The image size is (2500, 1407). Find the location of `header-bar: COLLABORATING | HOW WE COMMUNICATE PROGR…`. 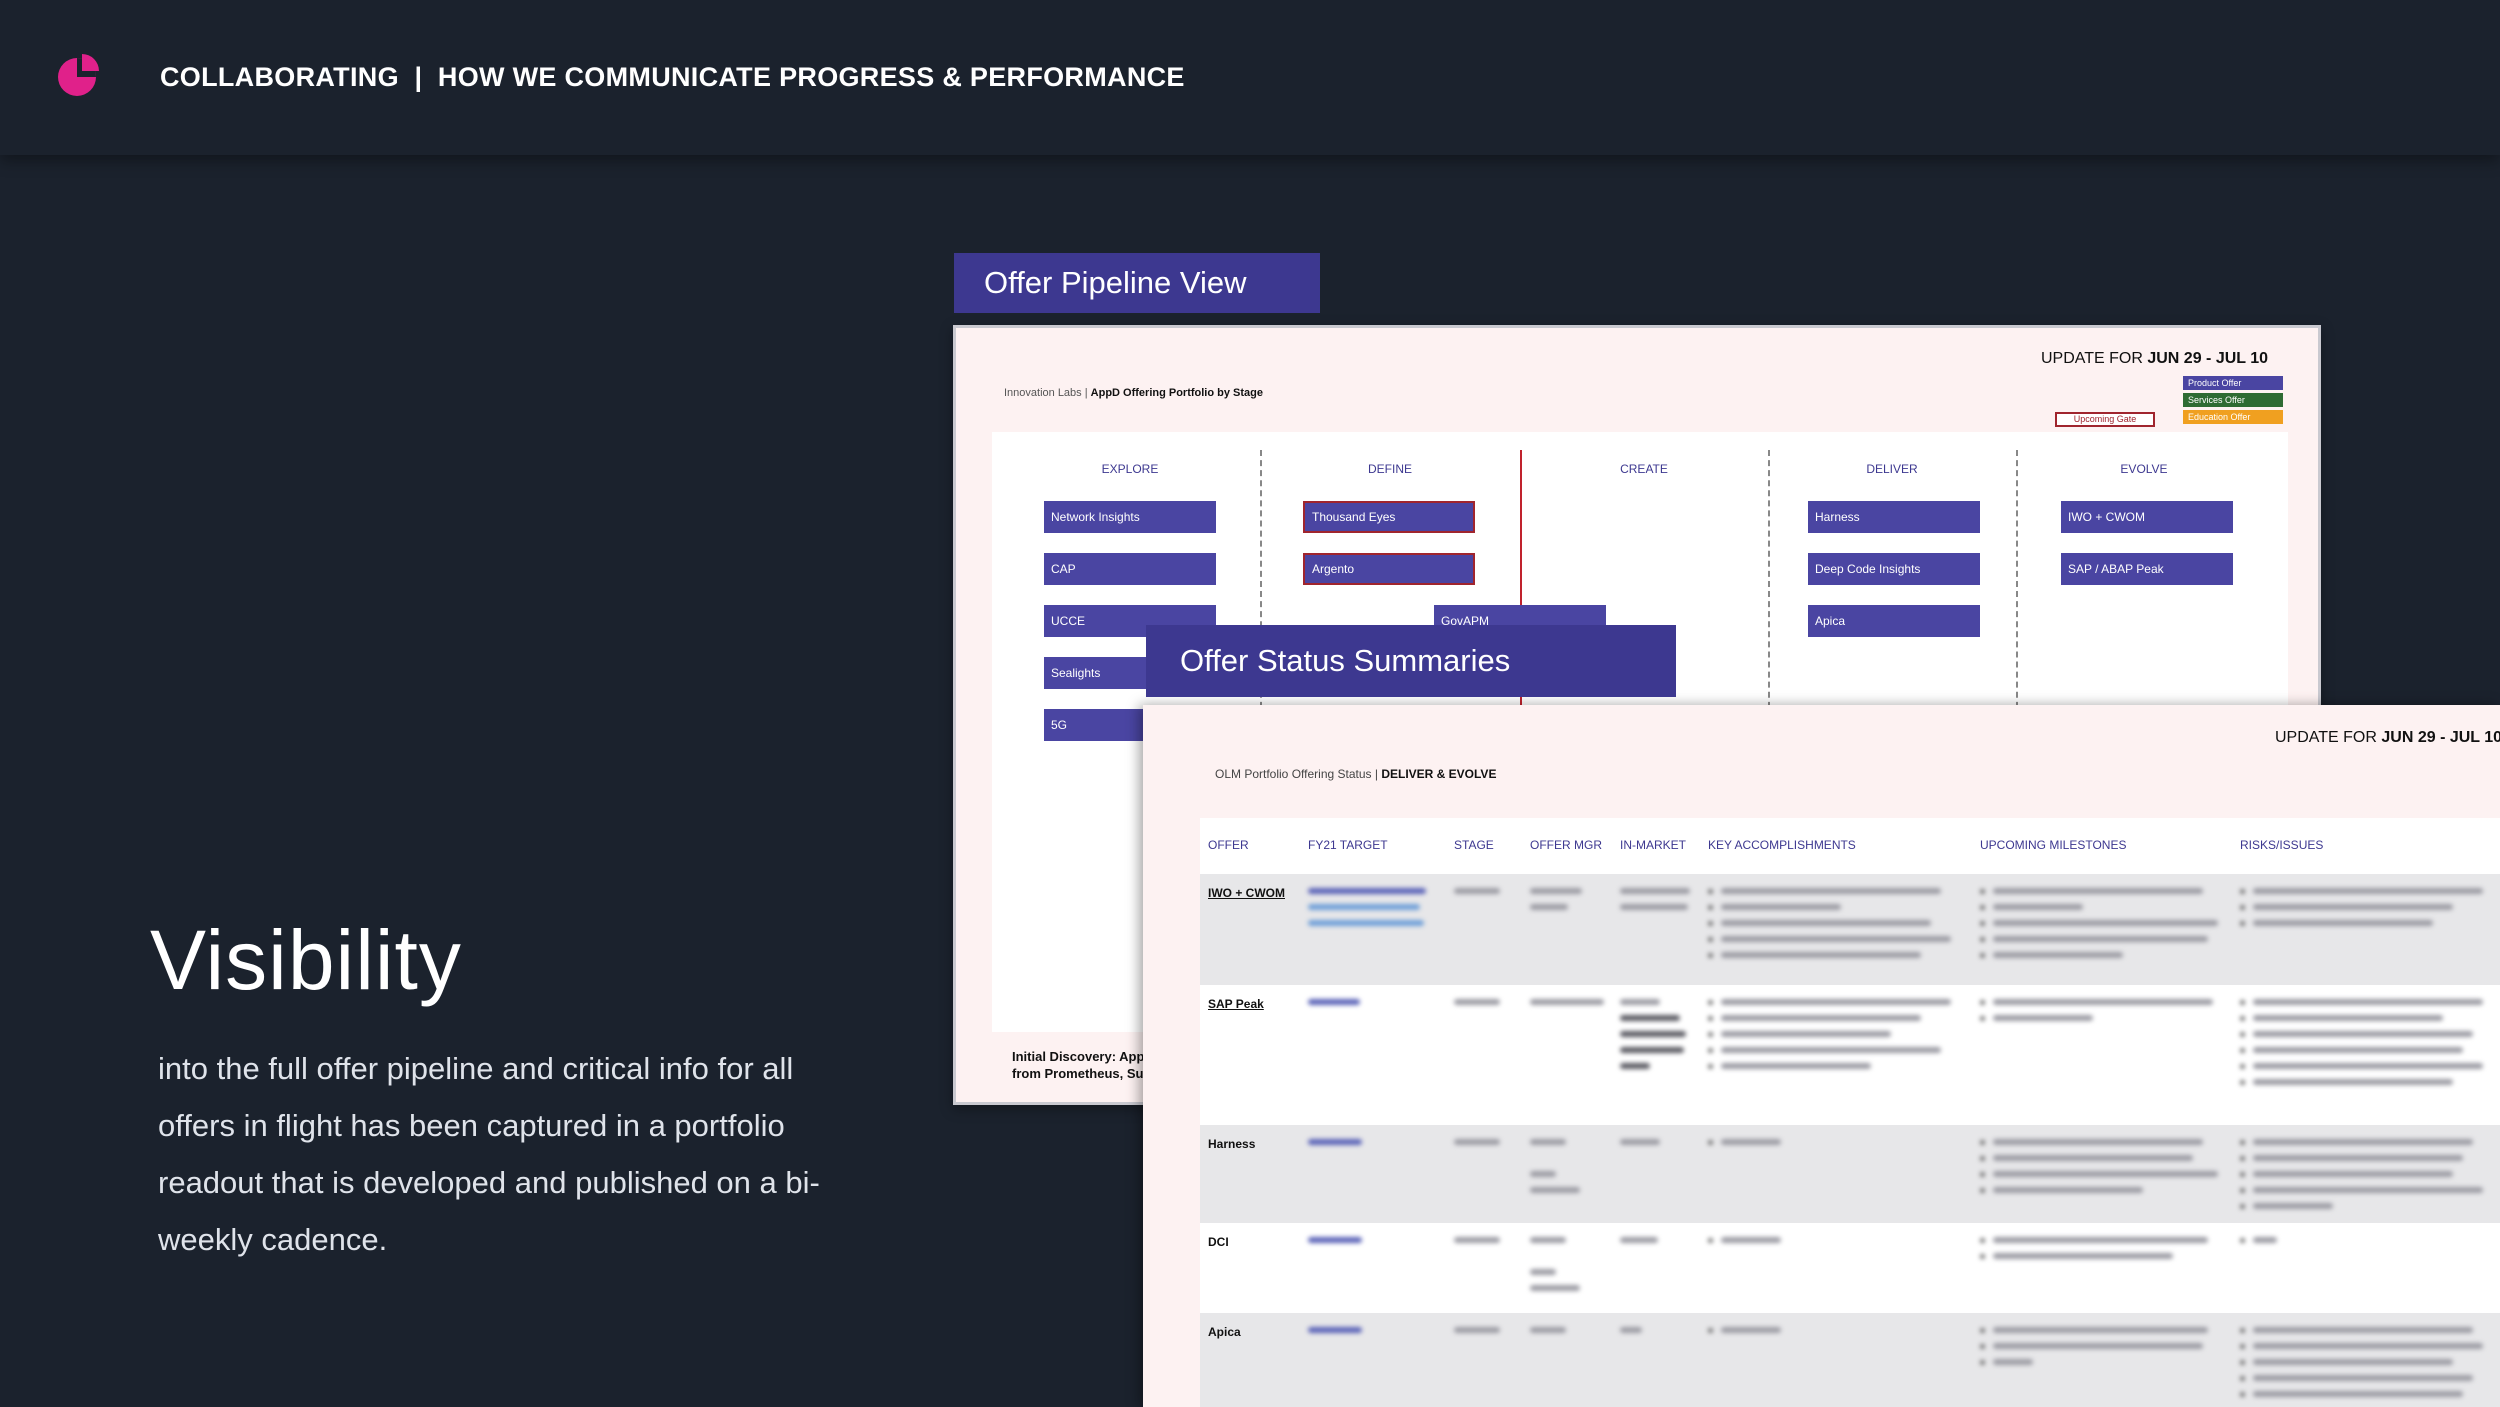

header-bar: COLLABORATING | HOW WE COMMUNICATE PROGR… is located at coordinates (1250, 77).